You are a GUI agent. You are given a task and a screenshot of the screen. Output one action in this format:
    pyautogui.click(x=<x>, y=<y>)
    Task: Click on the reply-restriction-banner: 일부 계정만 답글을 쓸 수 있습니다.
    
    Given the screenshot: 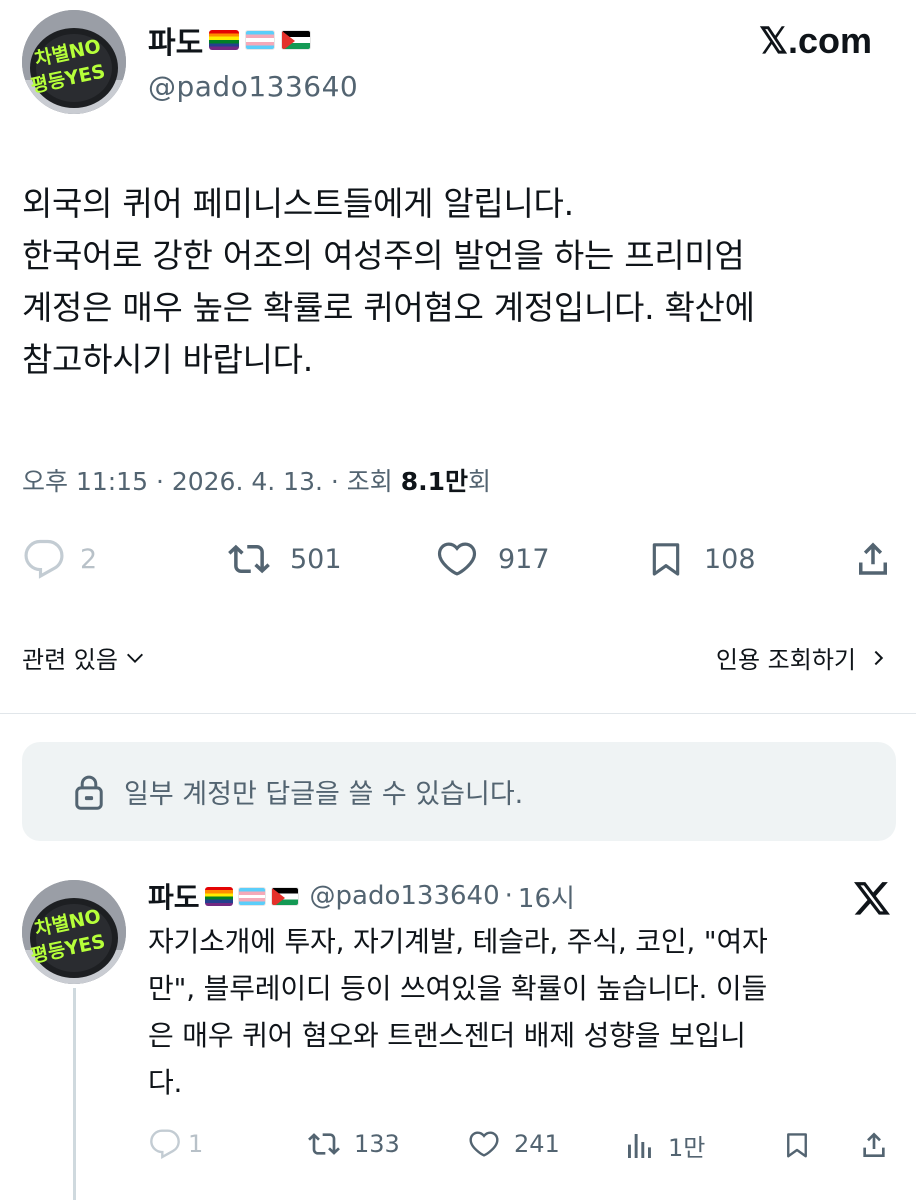 What is the action you would take?
    pyautogui.click(x=459, y=791)
    